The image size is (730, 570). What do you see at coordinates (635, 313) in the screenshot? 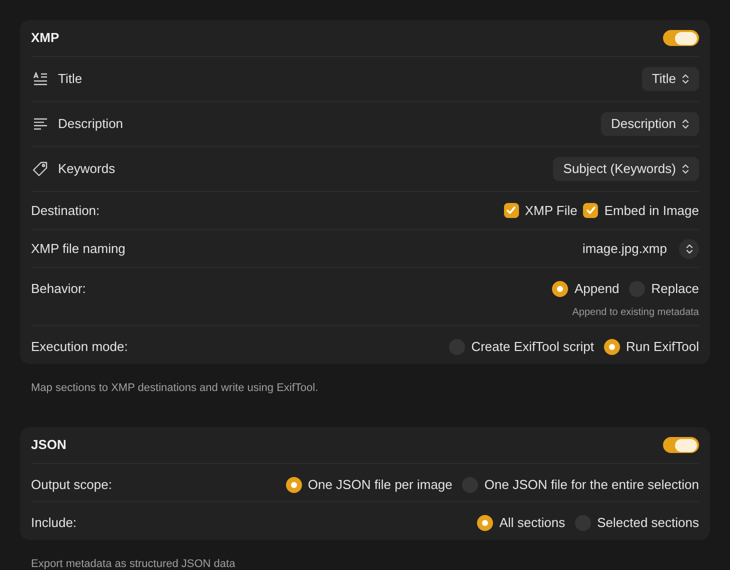
I see `hint-text: Append to existing metadata` at bounding box center [635, 313].